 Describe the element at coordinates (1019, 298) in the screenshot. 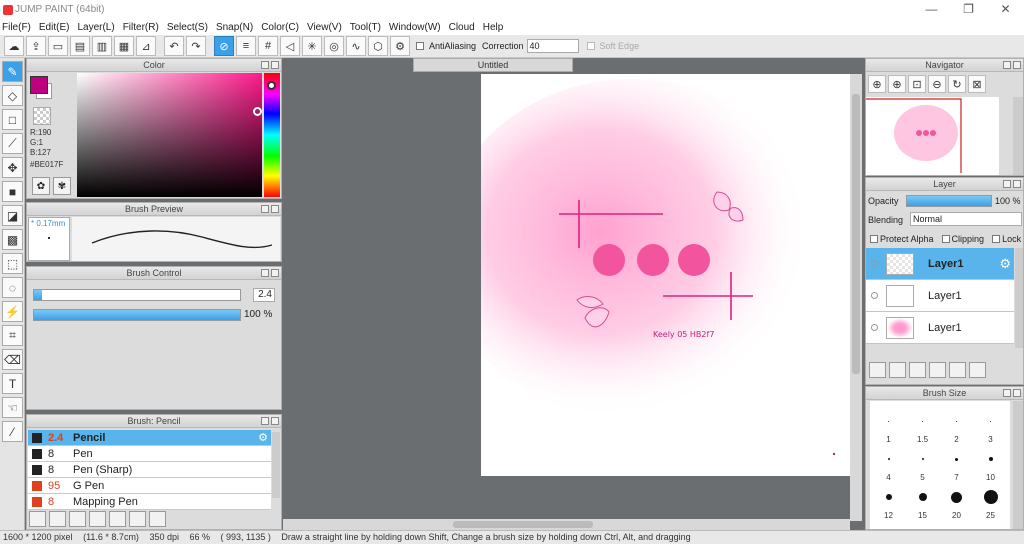

I see `layer-list-scrollbar` at that location.